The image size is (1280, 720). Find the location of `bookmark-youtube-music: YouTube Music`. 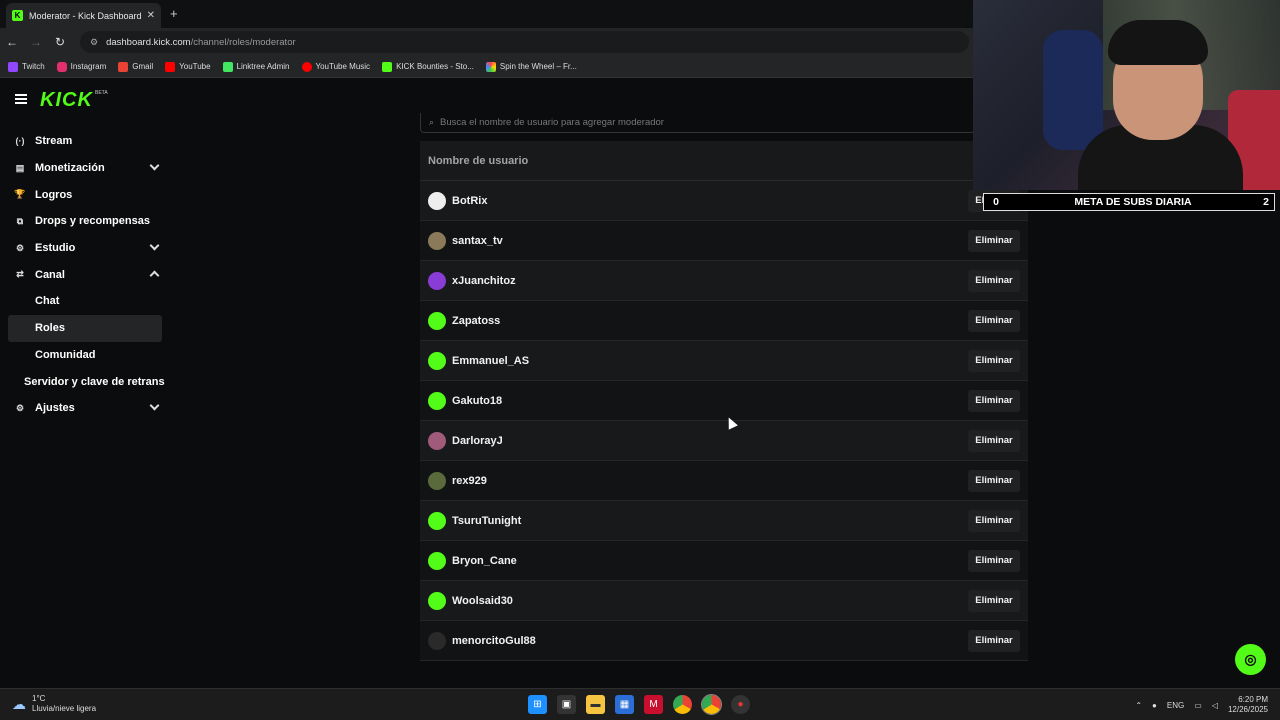

bookmark-youtube-music: YouTube Music is located at coordinates (335, 66).